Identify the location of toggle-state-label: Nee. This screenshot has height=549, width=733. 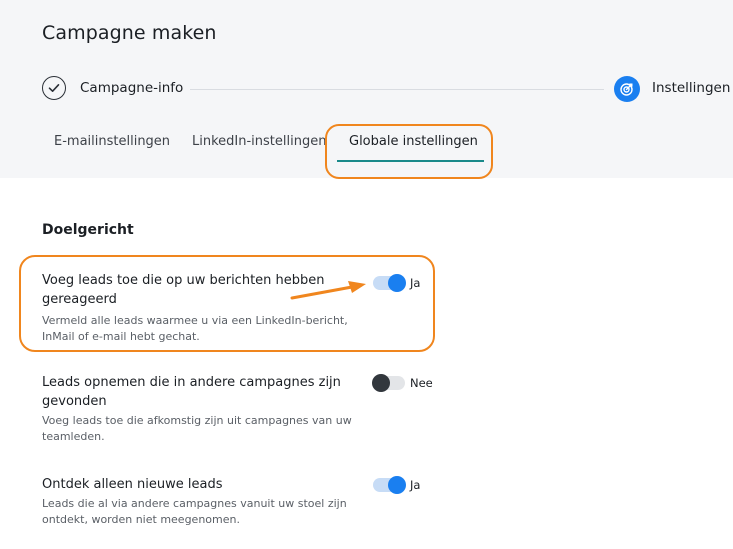
(421, 383).